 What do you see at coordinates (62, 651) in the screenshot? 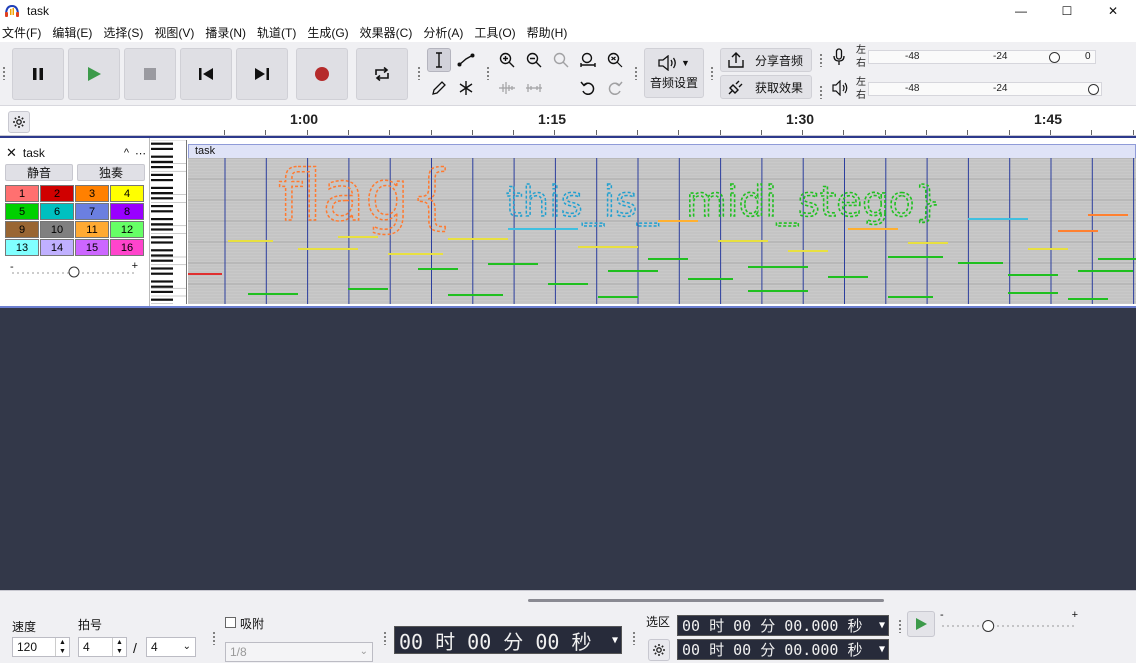
I see `spin-down-icon: ▼` at bounding box center [62, 651].